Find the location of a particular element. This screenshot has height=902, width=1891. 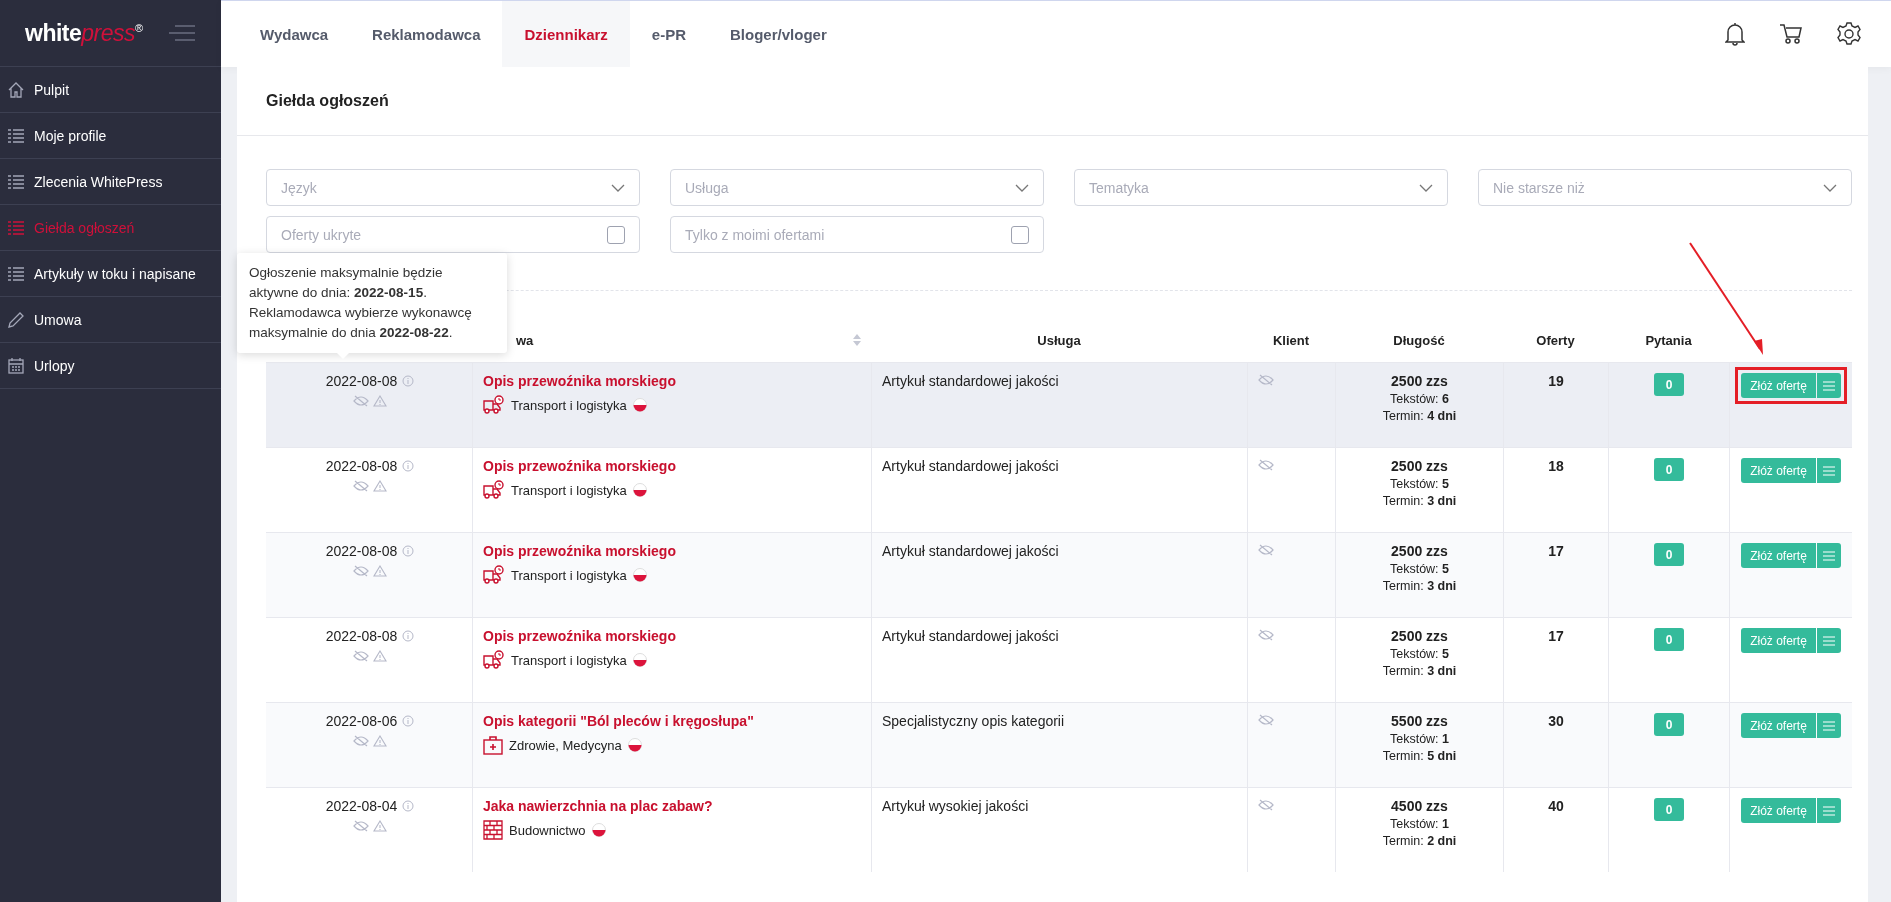

sidebar-item: Zlecenia WhitePress is located at coordinates (110, 182).